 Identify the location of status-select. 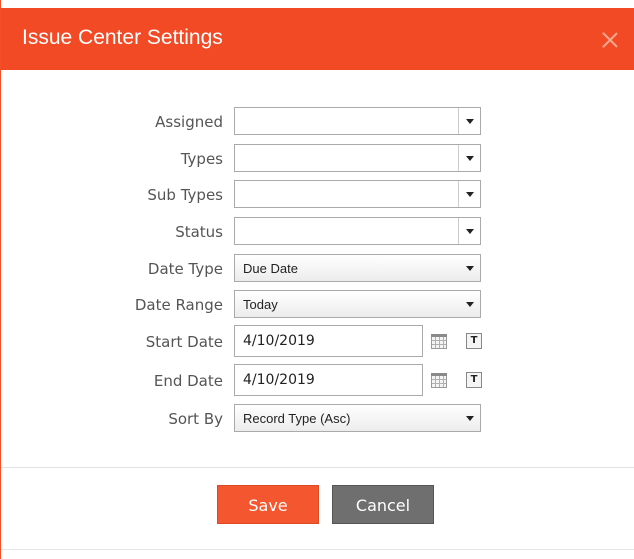
(357, 231).